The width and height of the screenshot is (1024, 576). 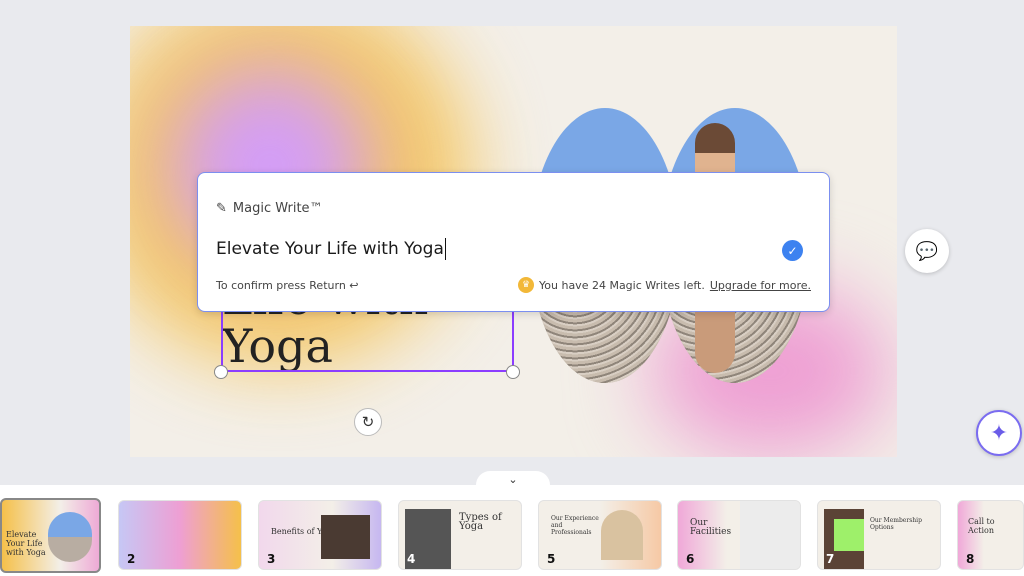 What do you see at coordinates (287, 285) in the screenshot?
I see `confirm-hint: To confirm press Return ↩` at bounding box center [287, 285].